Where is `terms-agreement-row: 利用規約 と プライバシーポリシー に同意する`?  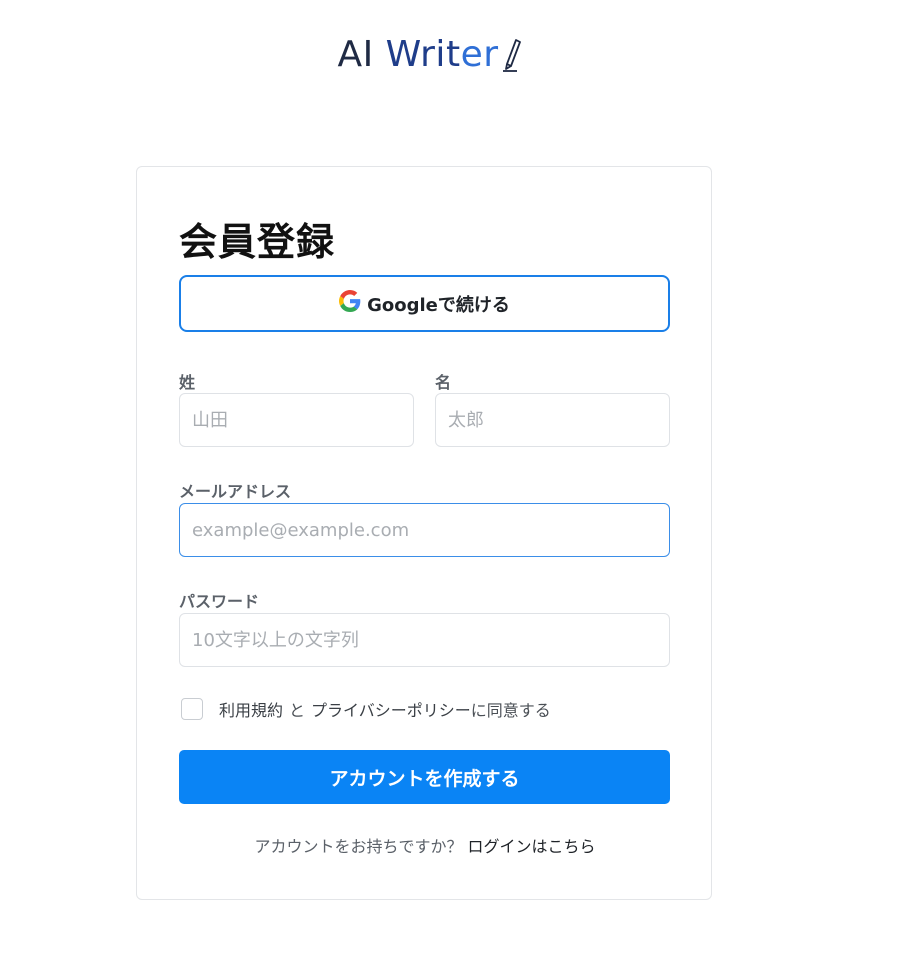
terms-agreement-row: 利用規約 と プライバシーポリシー に同意する is located at coordinates (366, 709).